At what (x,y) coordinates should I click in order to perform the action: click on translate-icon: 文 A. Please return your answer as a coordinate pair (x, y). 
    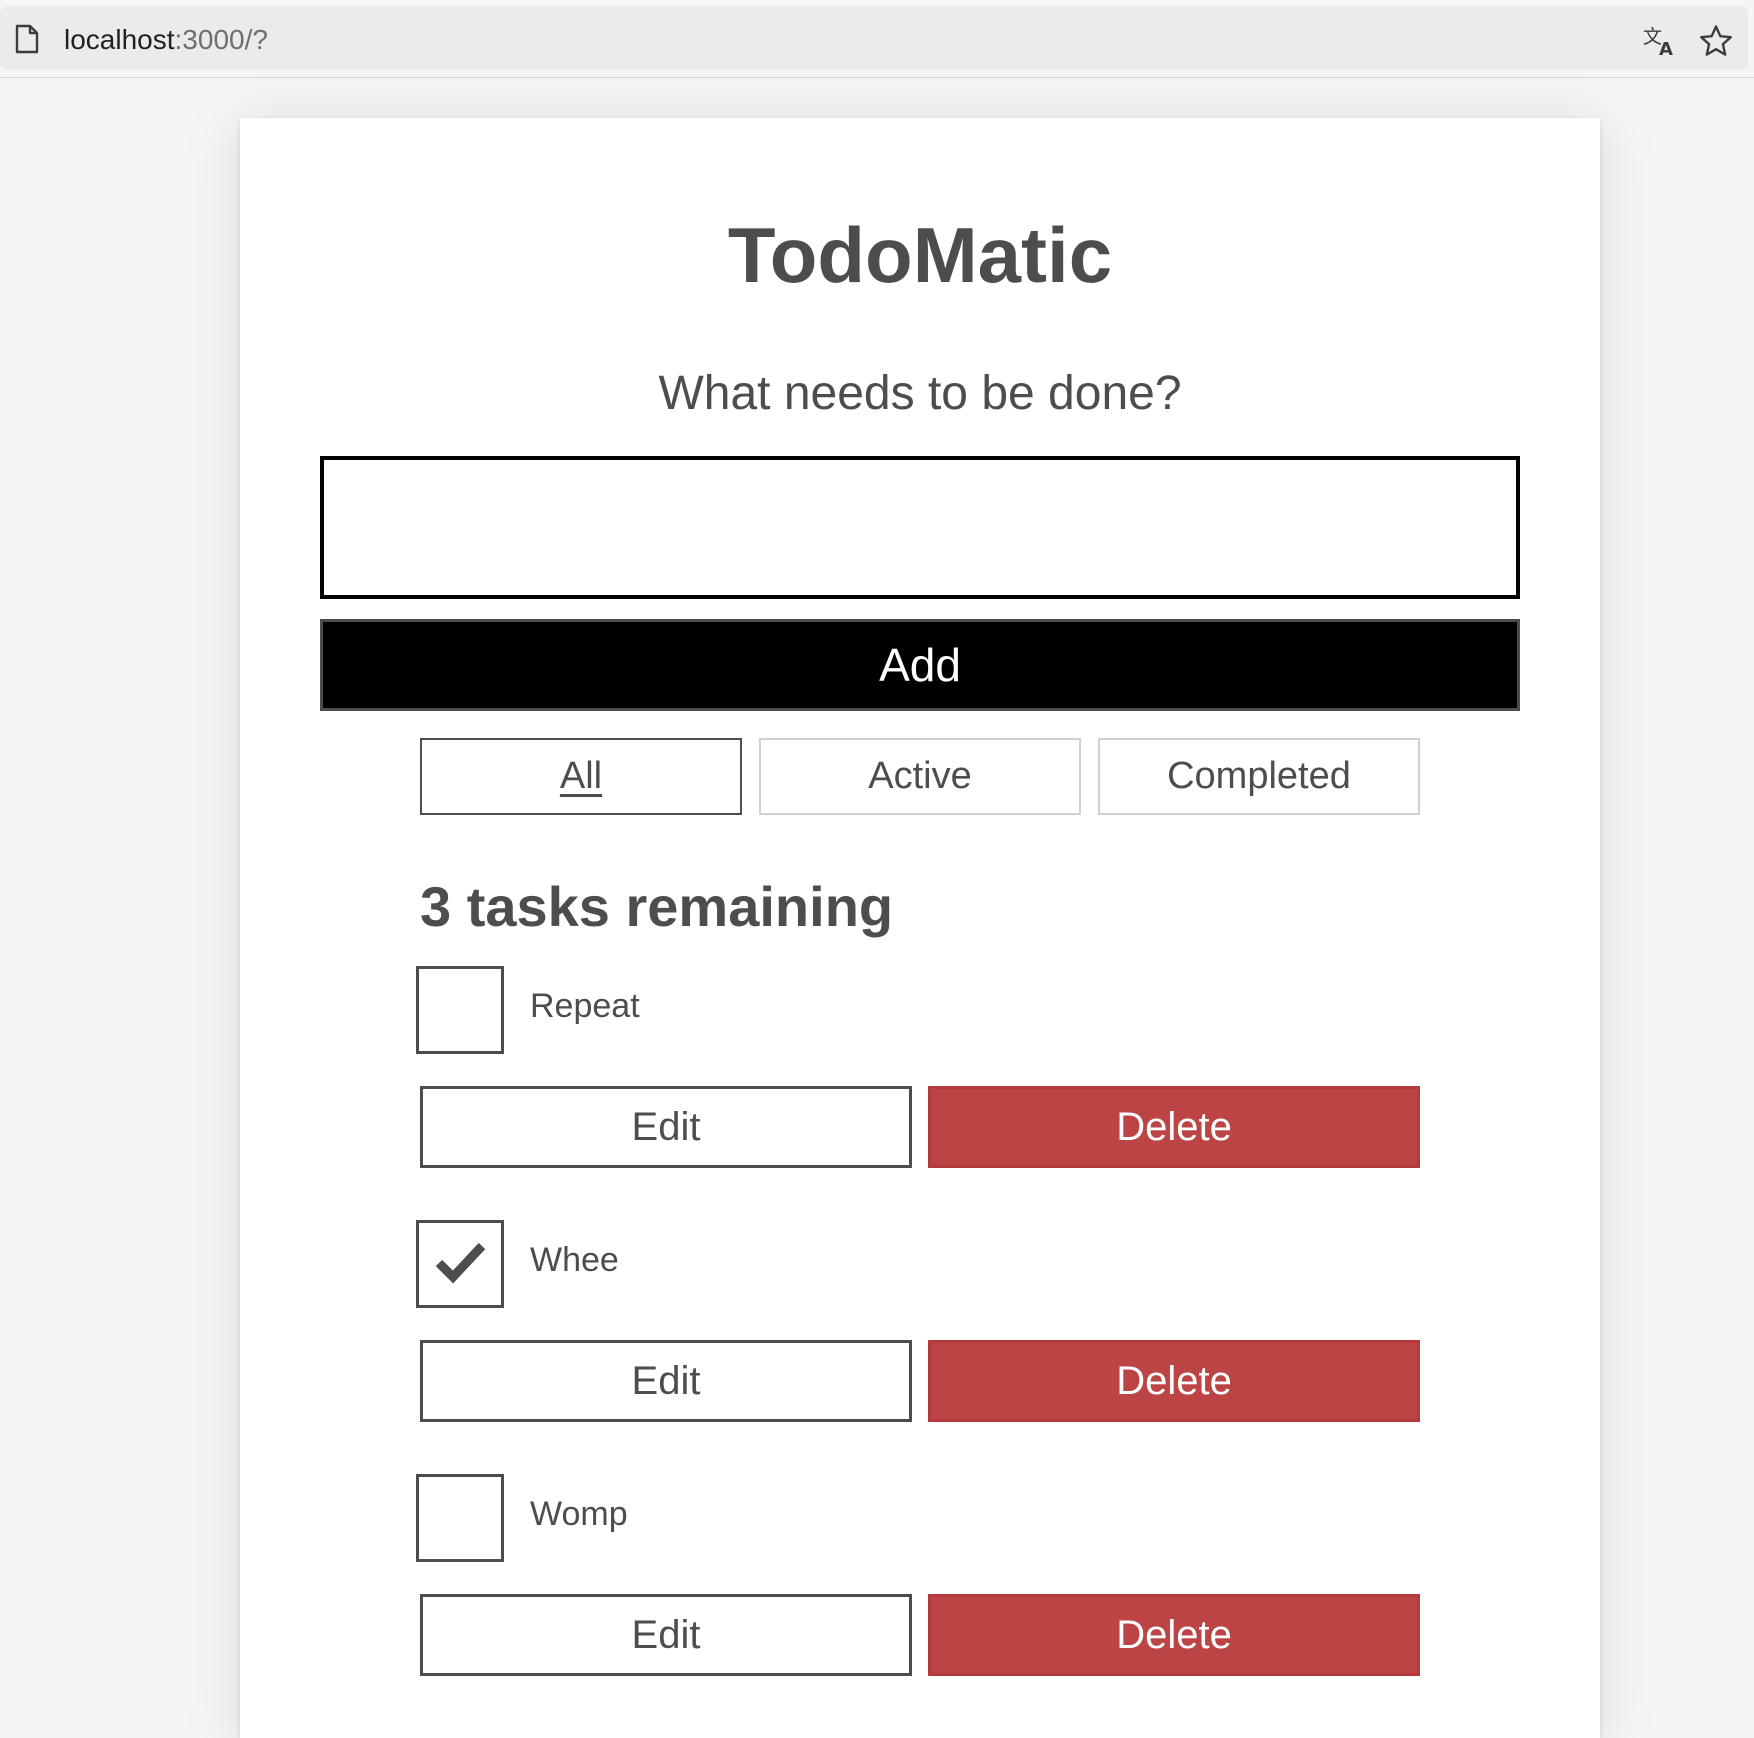
    Looking at the image, I should click on (1660, 42).